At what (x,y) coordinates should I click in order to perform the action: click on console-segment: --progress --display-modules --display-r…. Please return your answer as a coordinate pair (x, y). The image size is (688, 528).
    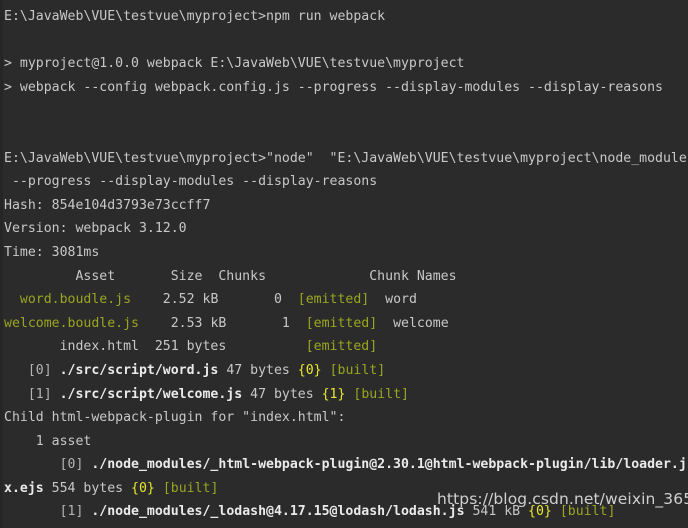
    Looking at the image, I should click on (191, 182).